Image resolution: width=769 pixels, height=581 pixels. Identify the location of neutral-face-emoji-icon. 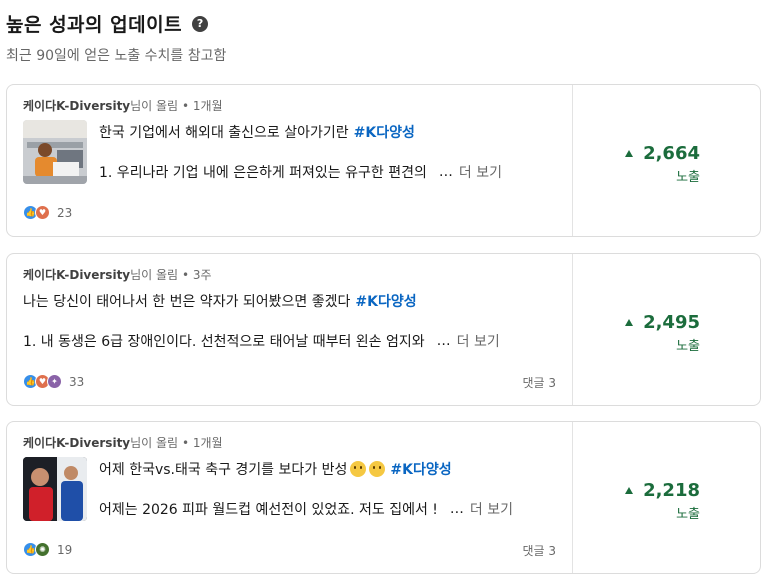
(377, 469).